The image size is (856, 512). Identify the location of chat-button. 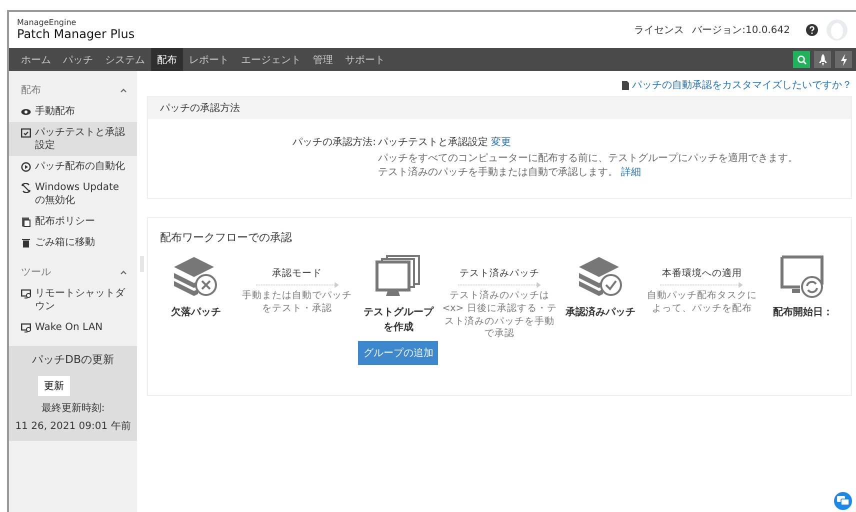
(843, 501).